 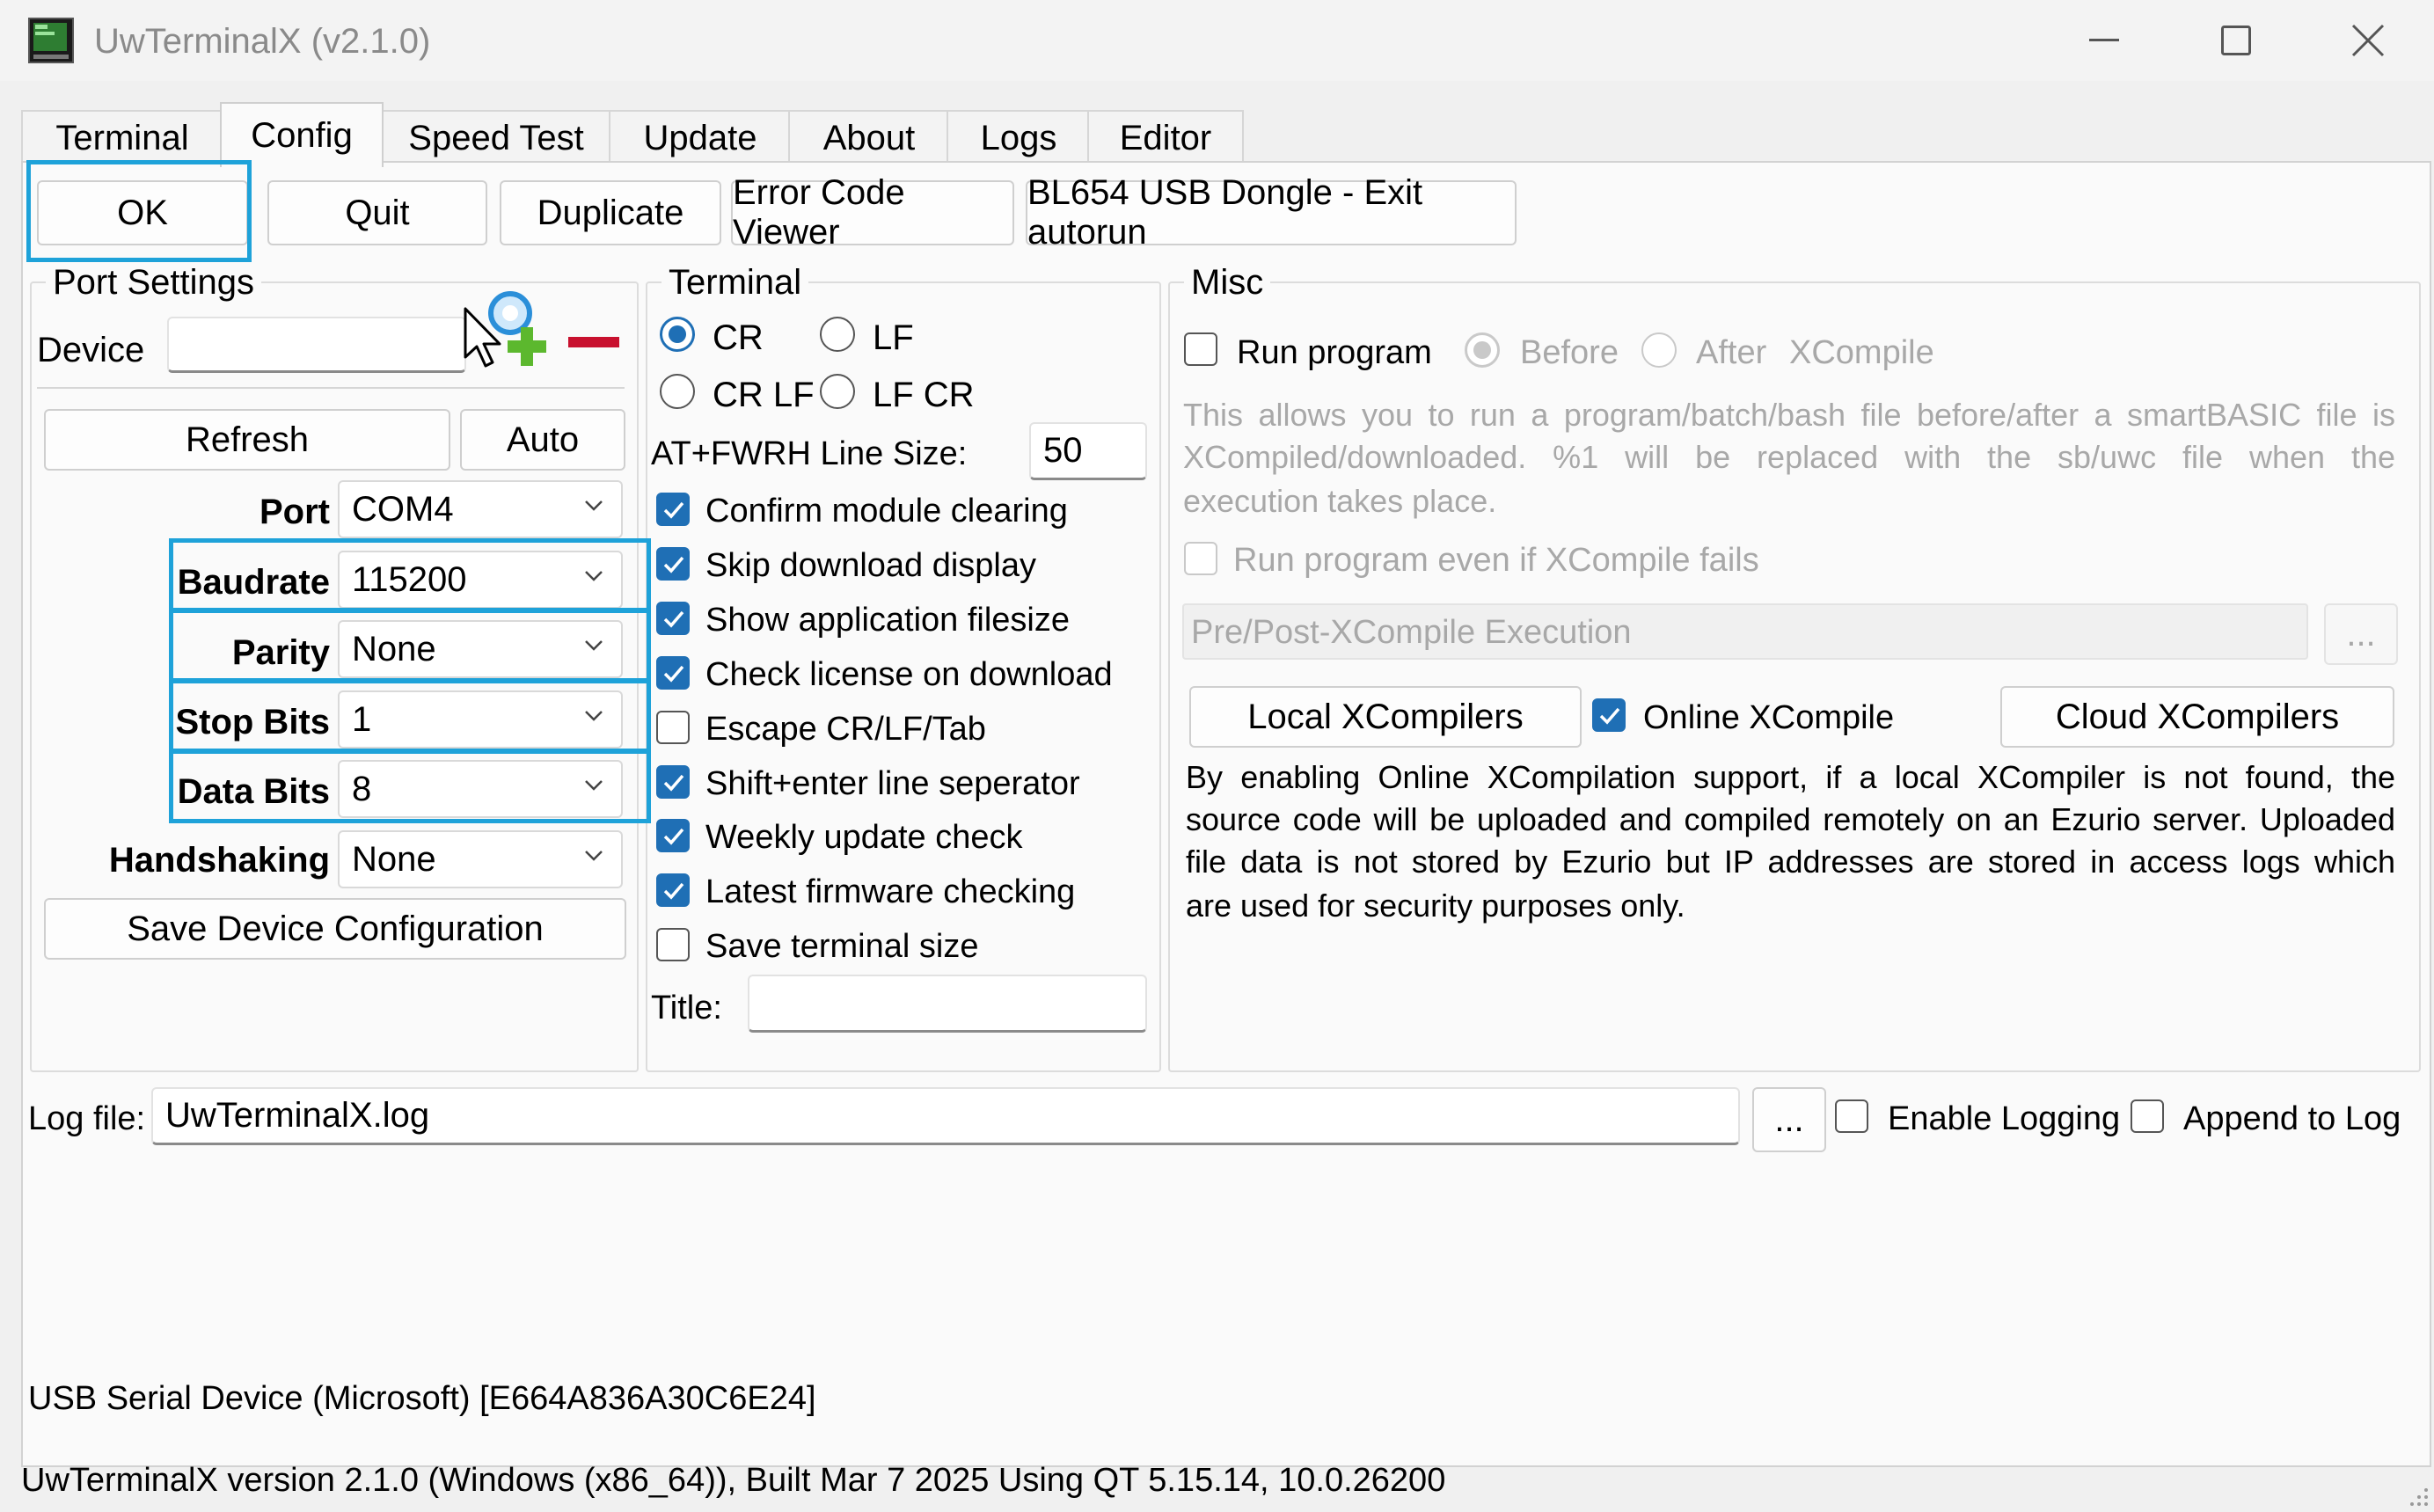 What do you see at coordinates (2147, 1116) in the screenshot?
I see `append-to-log-checkbox` at bounding box center [2147, 1116].